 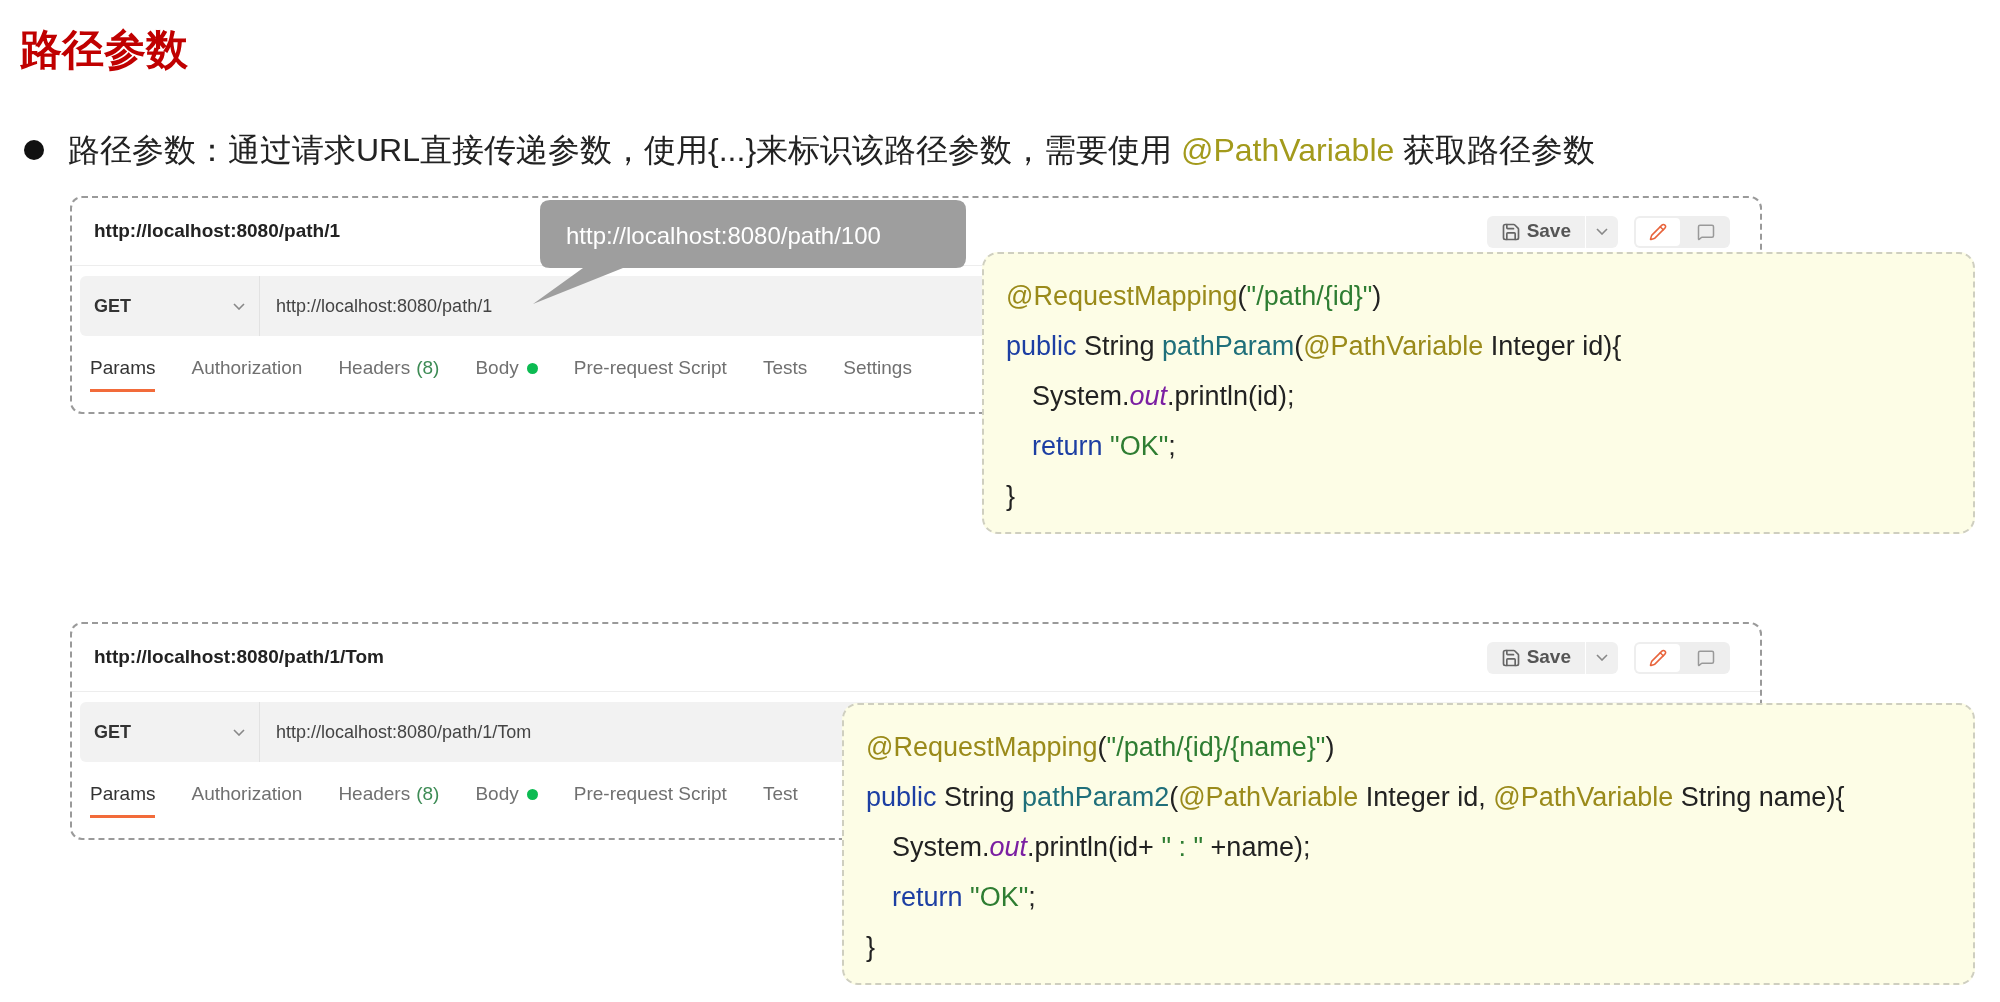 What do you see at coordinates (1356, 797) in the screenshot?
I see `code-line: public String pathParam2(@PathVariable Integer id, @PathVariable String name){` at bounding box center [1356, 797].